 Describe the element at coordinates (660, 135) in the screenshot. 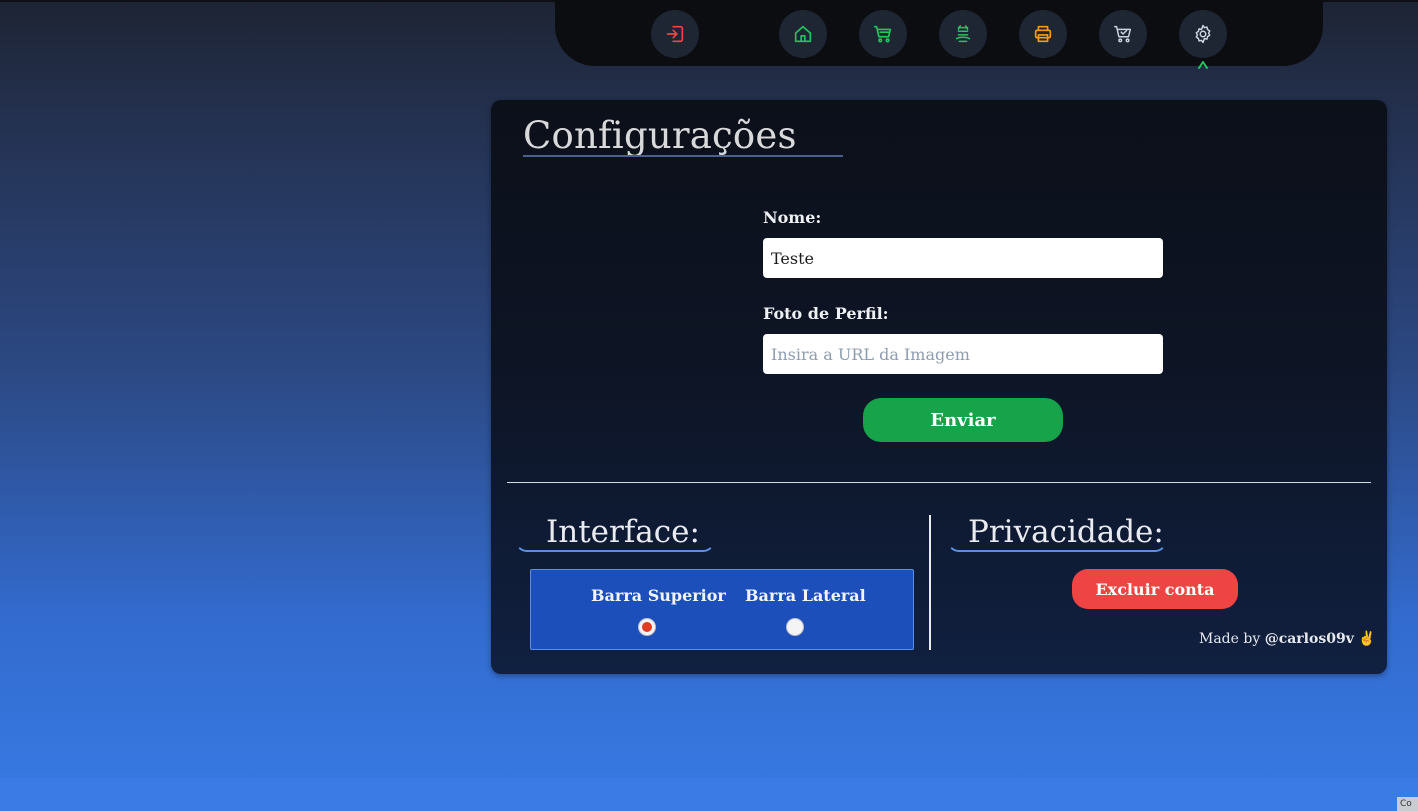

I see `page-title: Configurações` at that location.